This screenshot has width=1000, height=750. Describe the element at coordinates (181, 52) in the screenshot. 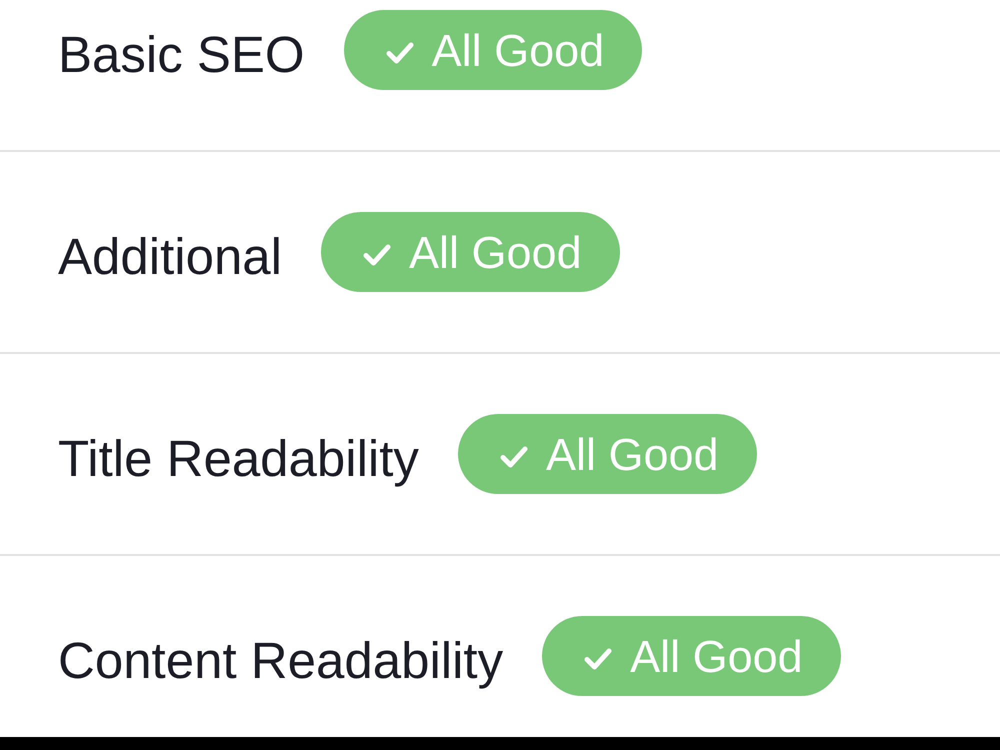

I see `section-title: Basic SEO` at that location.